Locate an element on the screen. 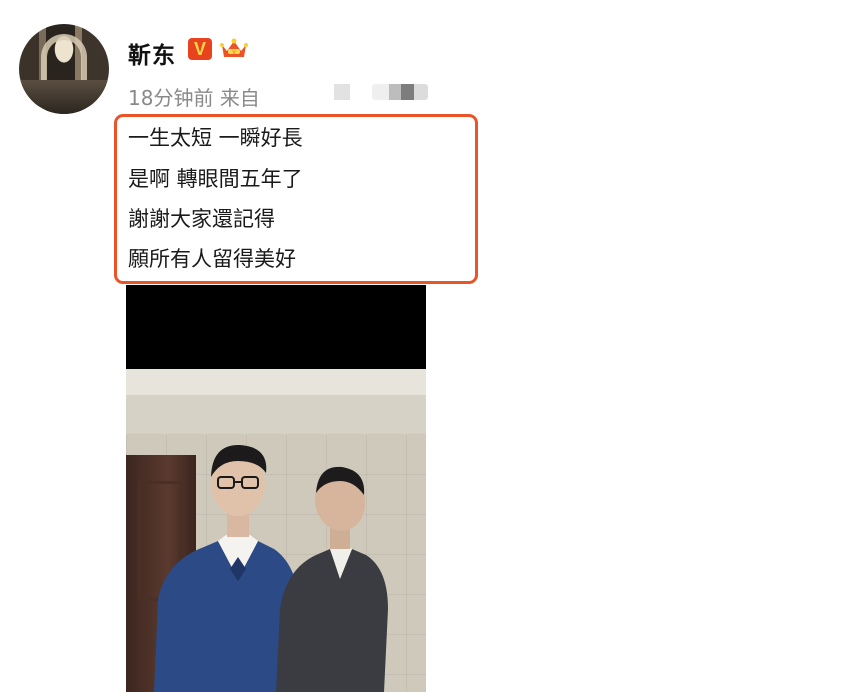 The image size is (846, 692). post-line-2: 是啊 轉眼間五年了 is located at coordinates (215, 179).